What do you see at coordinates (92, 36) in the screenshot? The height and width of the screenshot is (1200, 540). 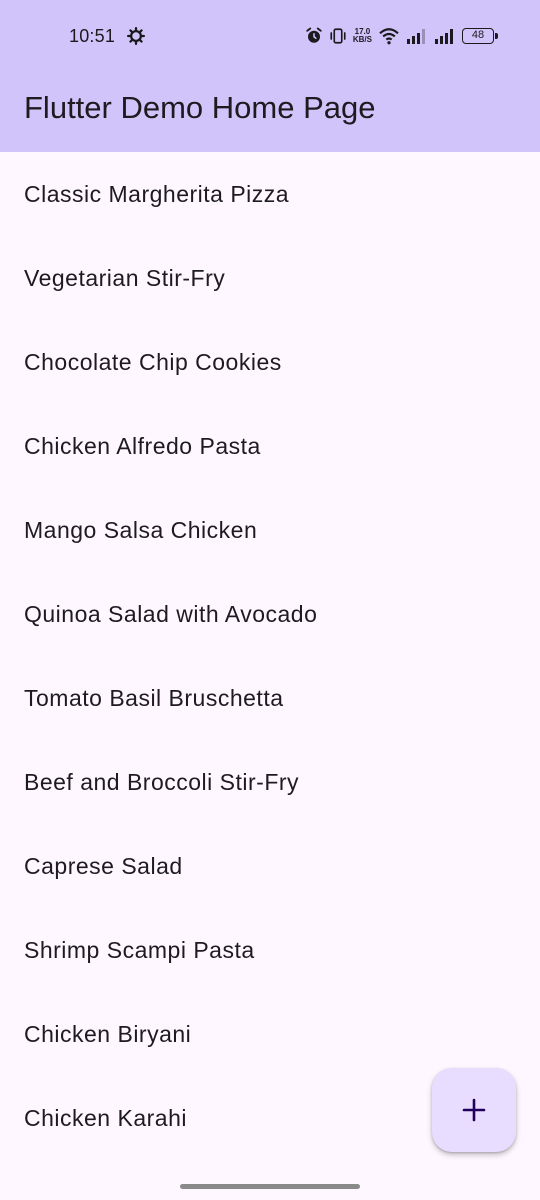 I see `status-time: 10:51` at bounding box center [92, 36].